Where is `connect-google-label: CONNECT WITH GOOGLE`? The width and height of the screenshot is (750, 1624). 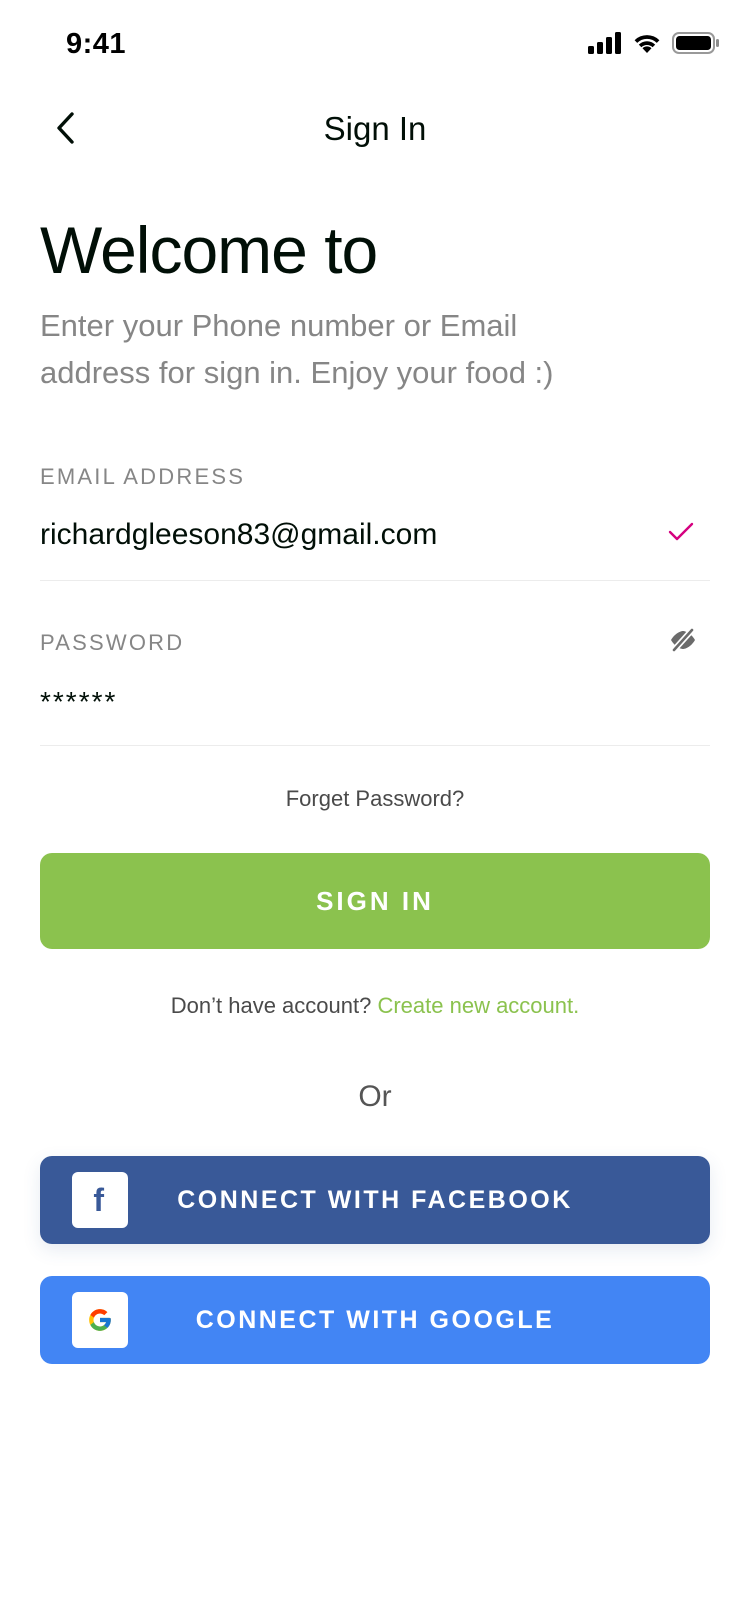
connect-google-label: CONNECT WITH GOOGLE is located at coordinates (375, 1319).